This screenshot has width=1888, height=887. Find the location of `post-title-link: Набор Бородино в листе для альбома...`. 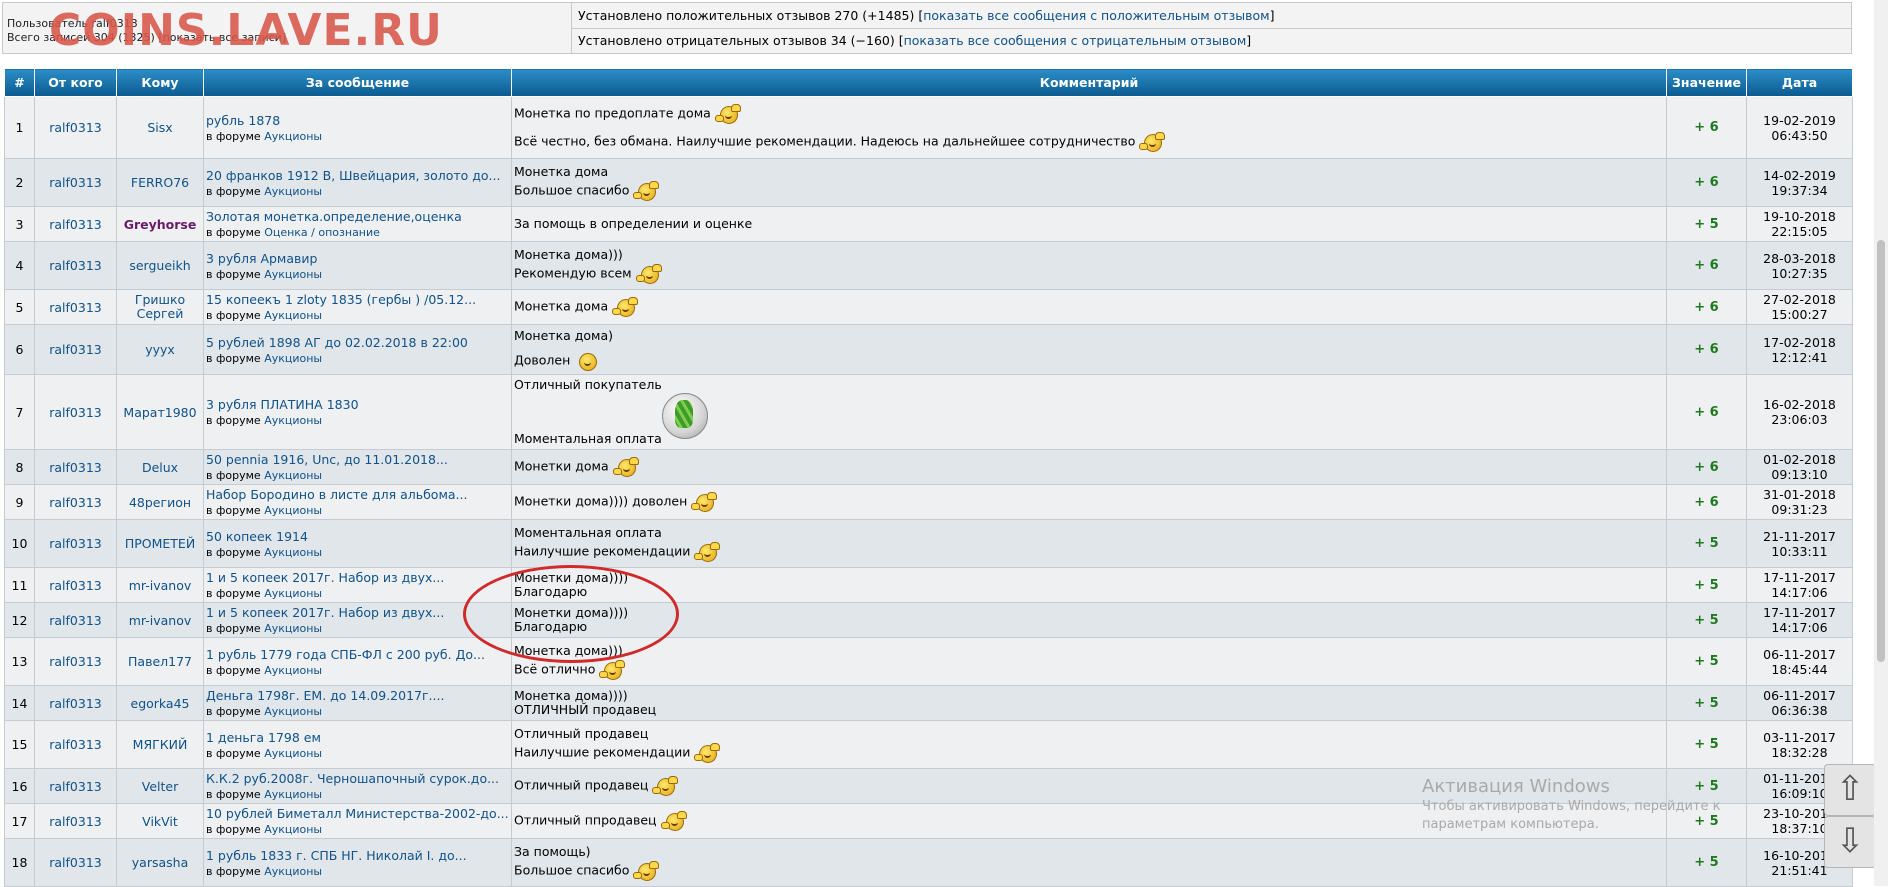

post-title-link: Набор Бородино в листе для альбома... is located at coordinates (357, 494).